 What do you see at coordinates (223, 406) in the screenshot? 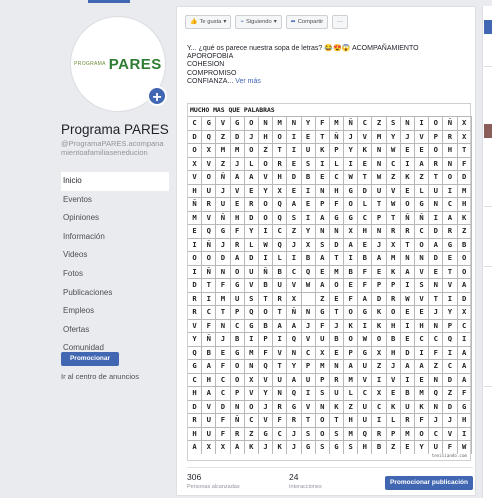
I see `grid-cell: D` at bounding box center [223, 406].